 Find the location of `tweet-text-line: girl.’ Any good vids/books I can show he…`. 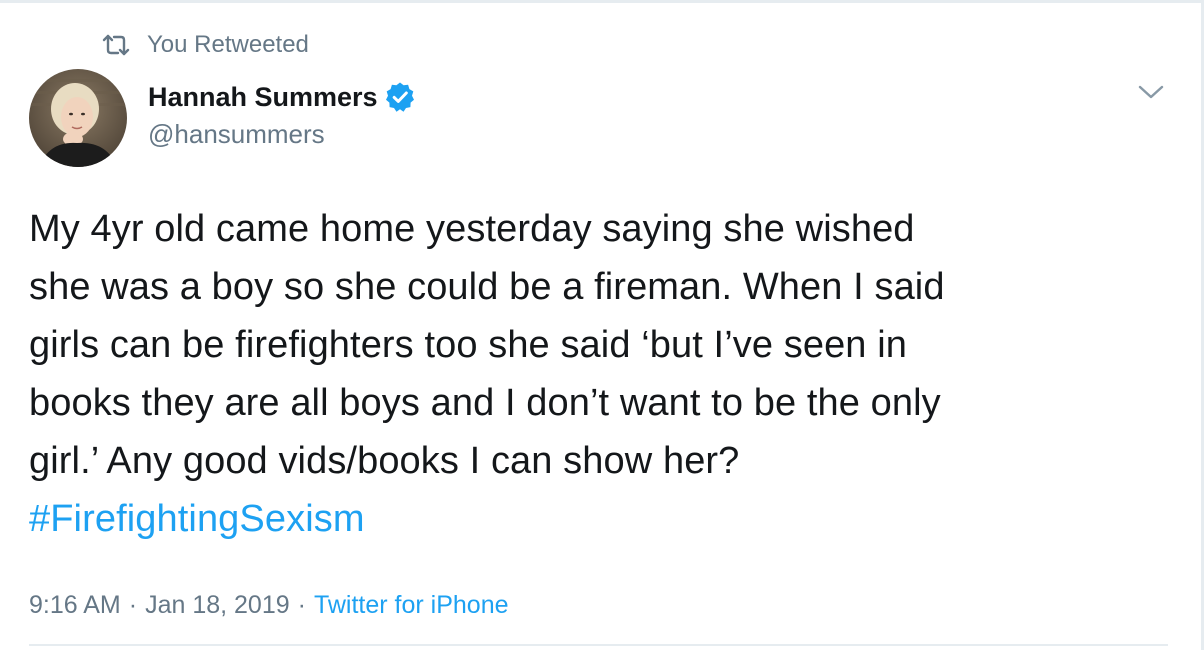

tweet-text-line: girl.’ Any good vids/books I can show he… is located at coordinates (384, 461).